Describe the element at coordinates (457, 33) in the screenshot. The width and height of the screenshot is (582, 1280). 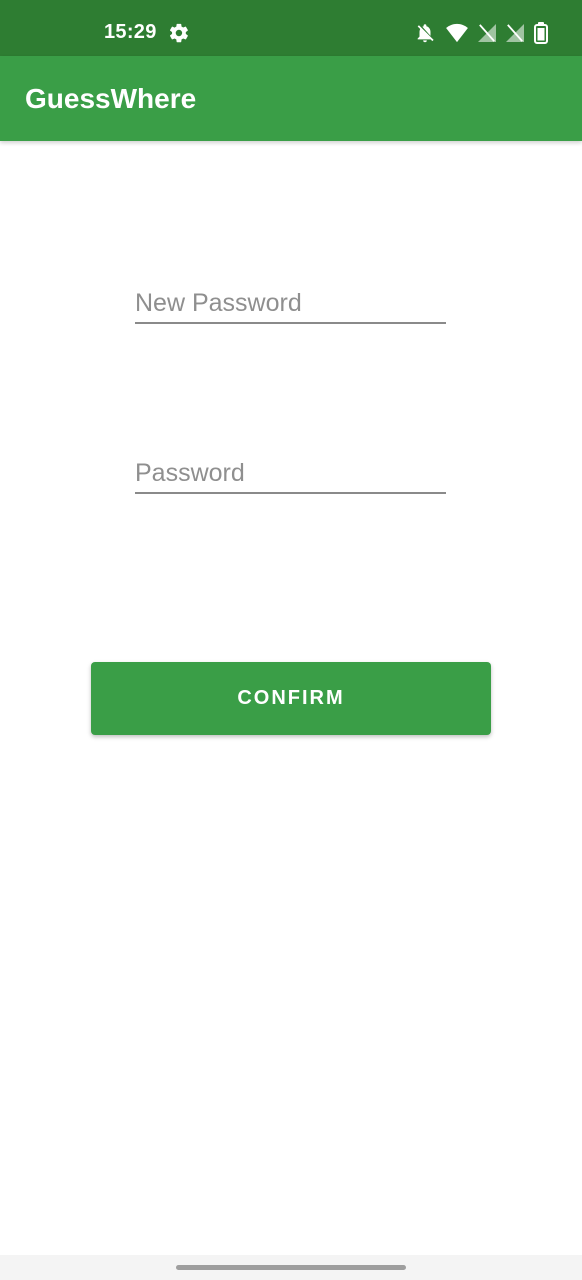
I see `wifi-icon` at that location.